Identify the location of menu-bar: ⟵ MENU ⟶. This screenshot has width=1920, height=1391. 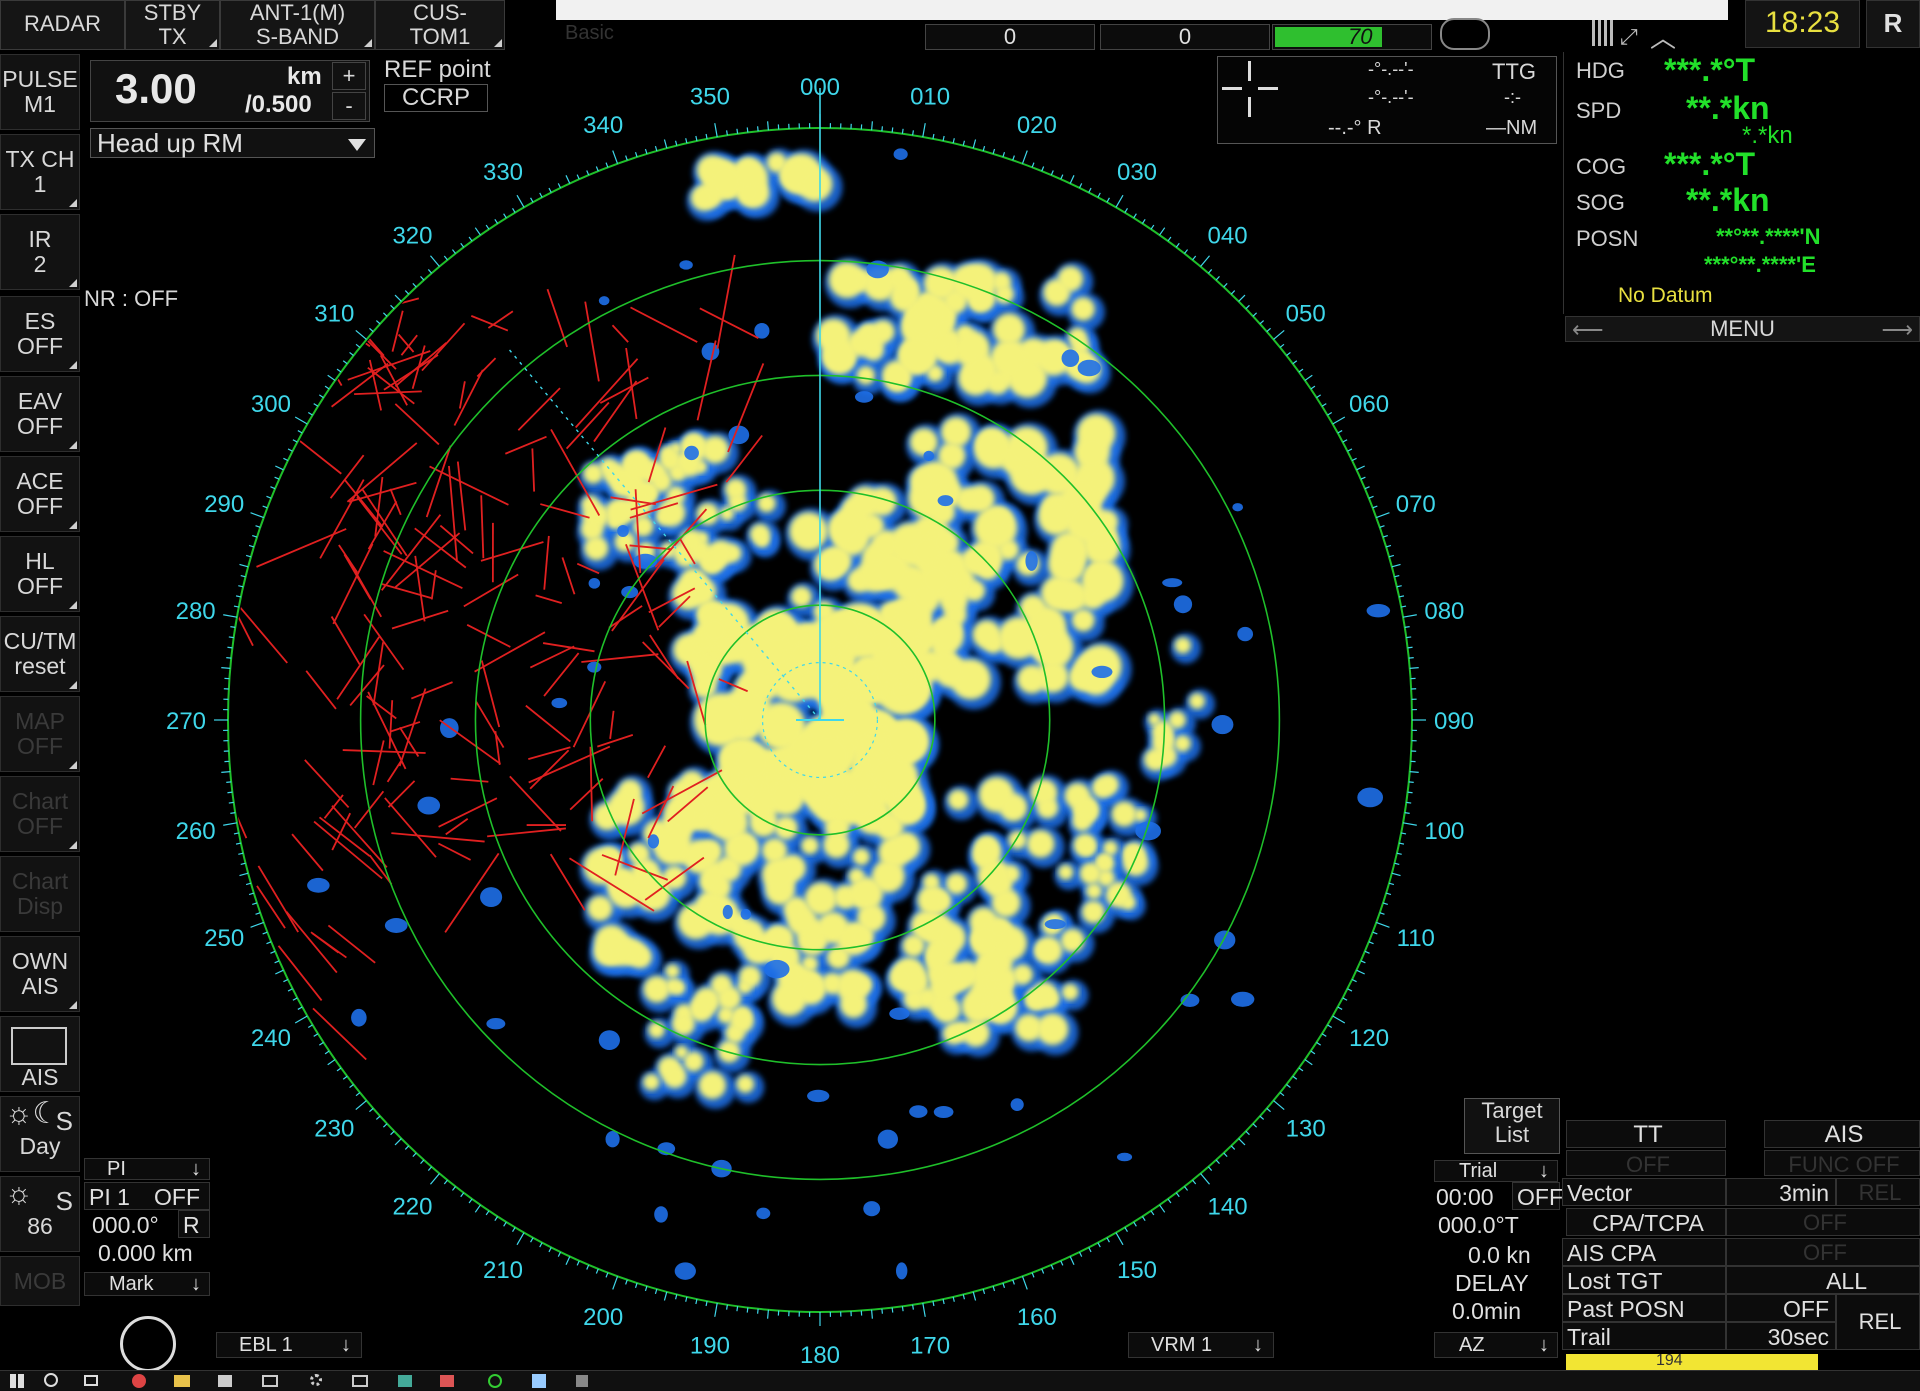
(1742, 329).